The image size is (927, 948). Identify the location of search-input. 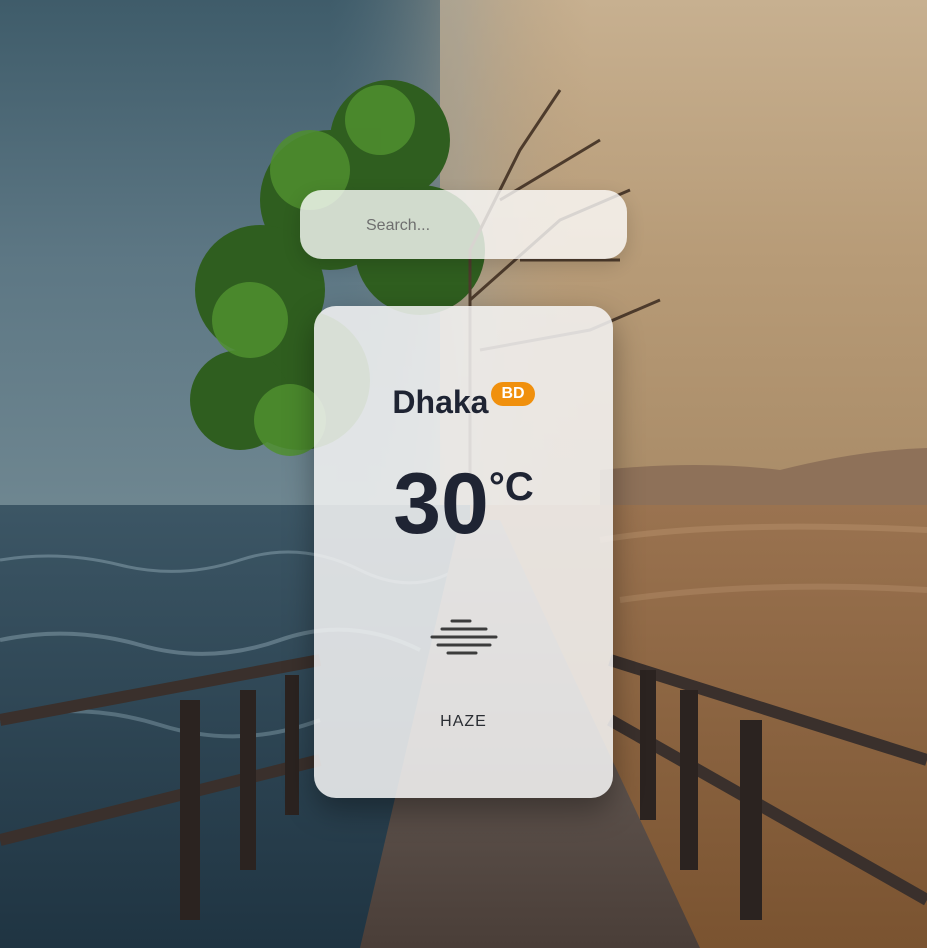
(486, 225).